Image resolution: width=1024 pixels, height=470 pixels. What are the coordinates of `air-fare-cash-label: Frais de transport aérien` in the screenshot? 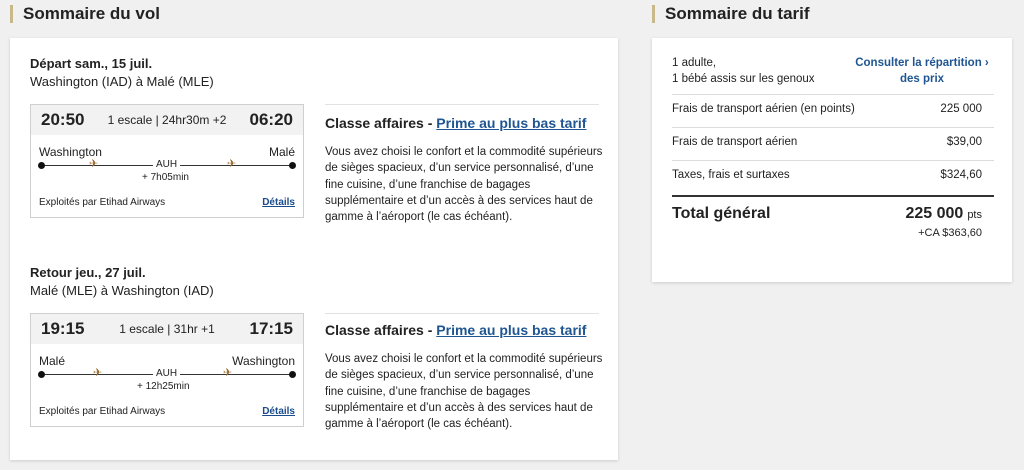 It's located at (735, 142).